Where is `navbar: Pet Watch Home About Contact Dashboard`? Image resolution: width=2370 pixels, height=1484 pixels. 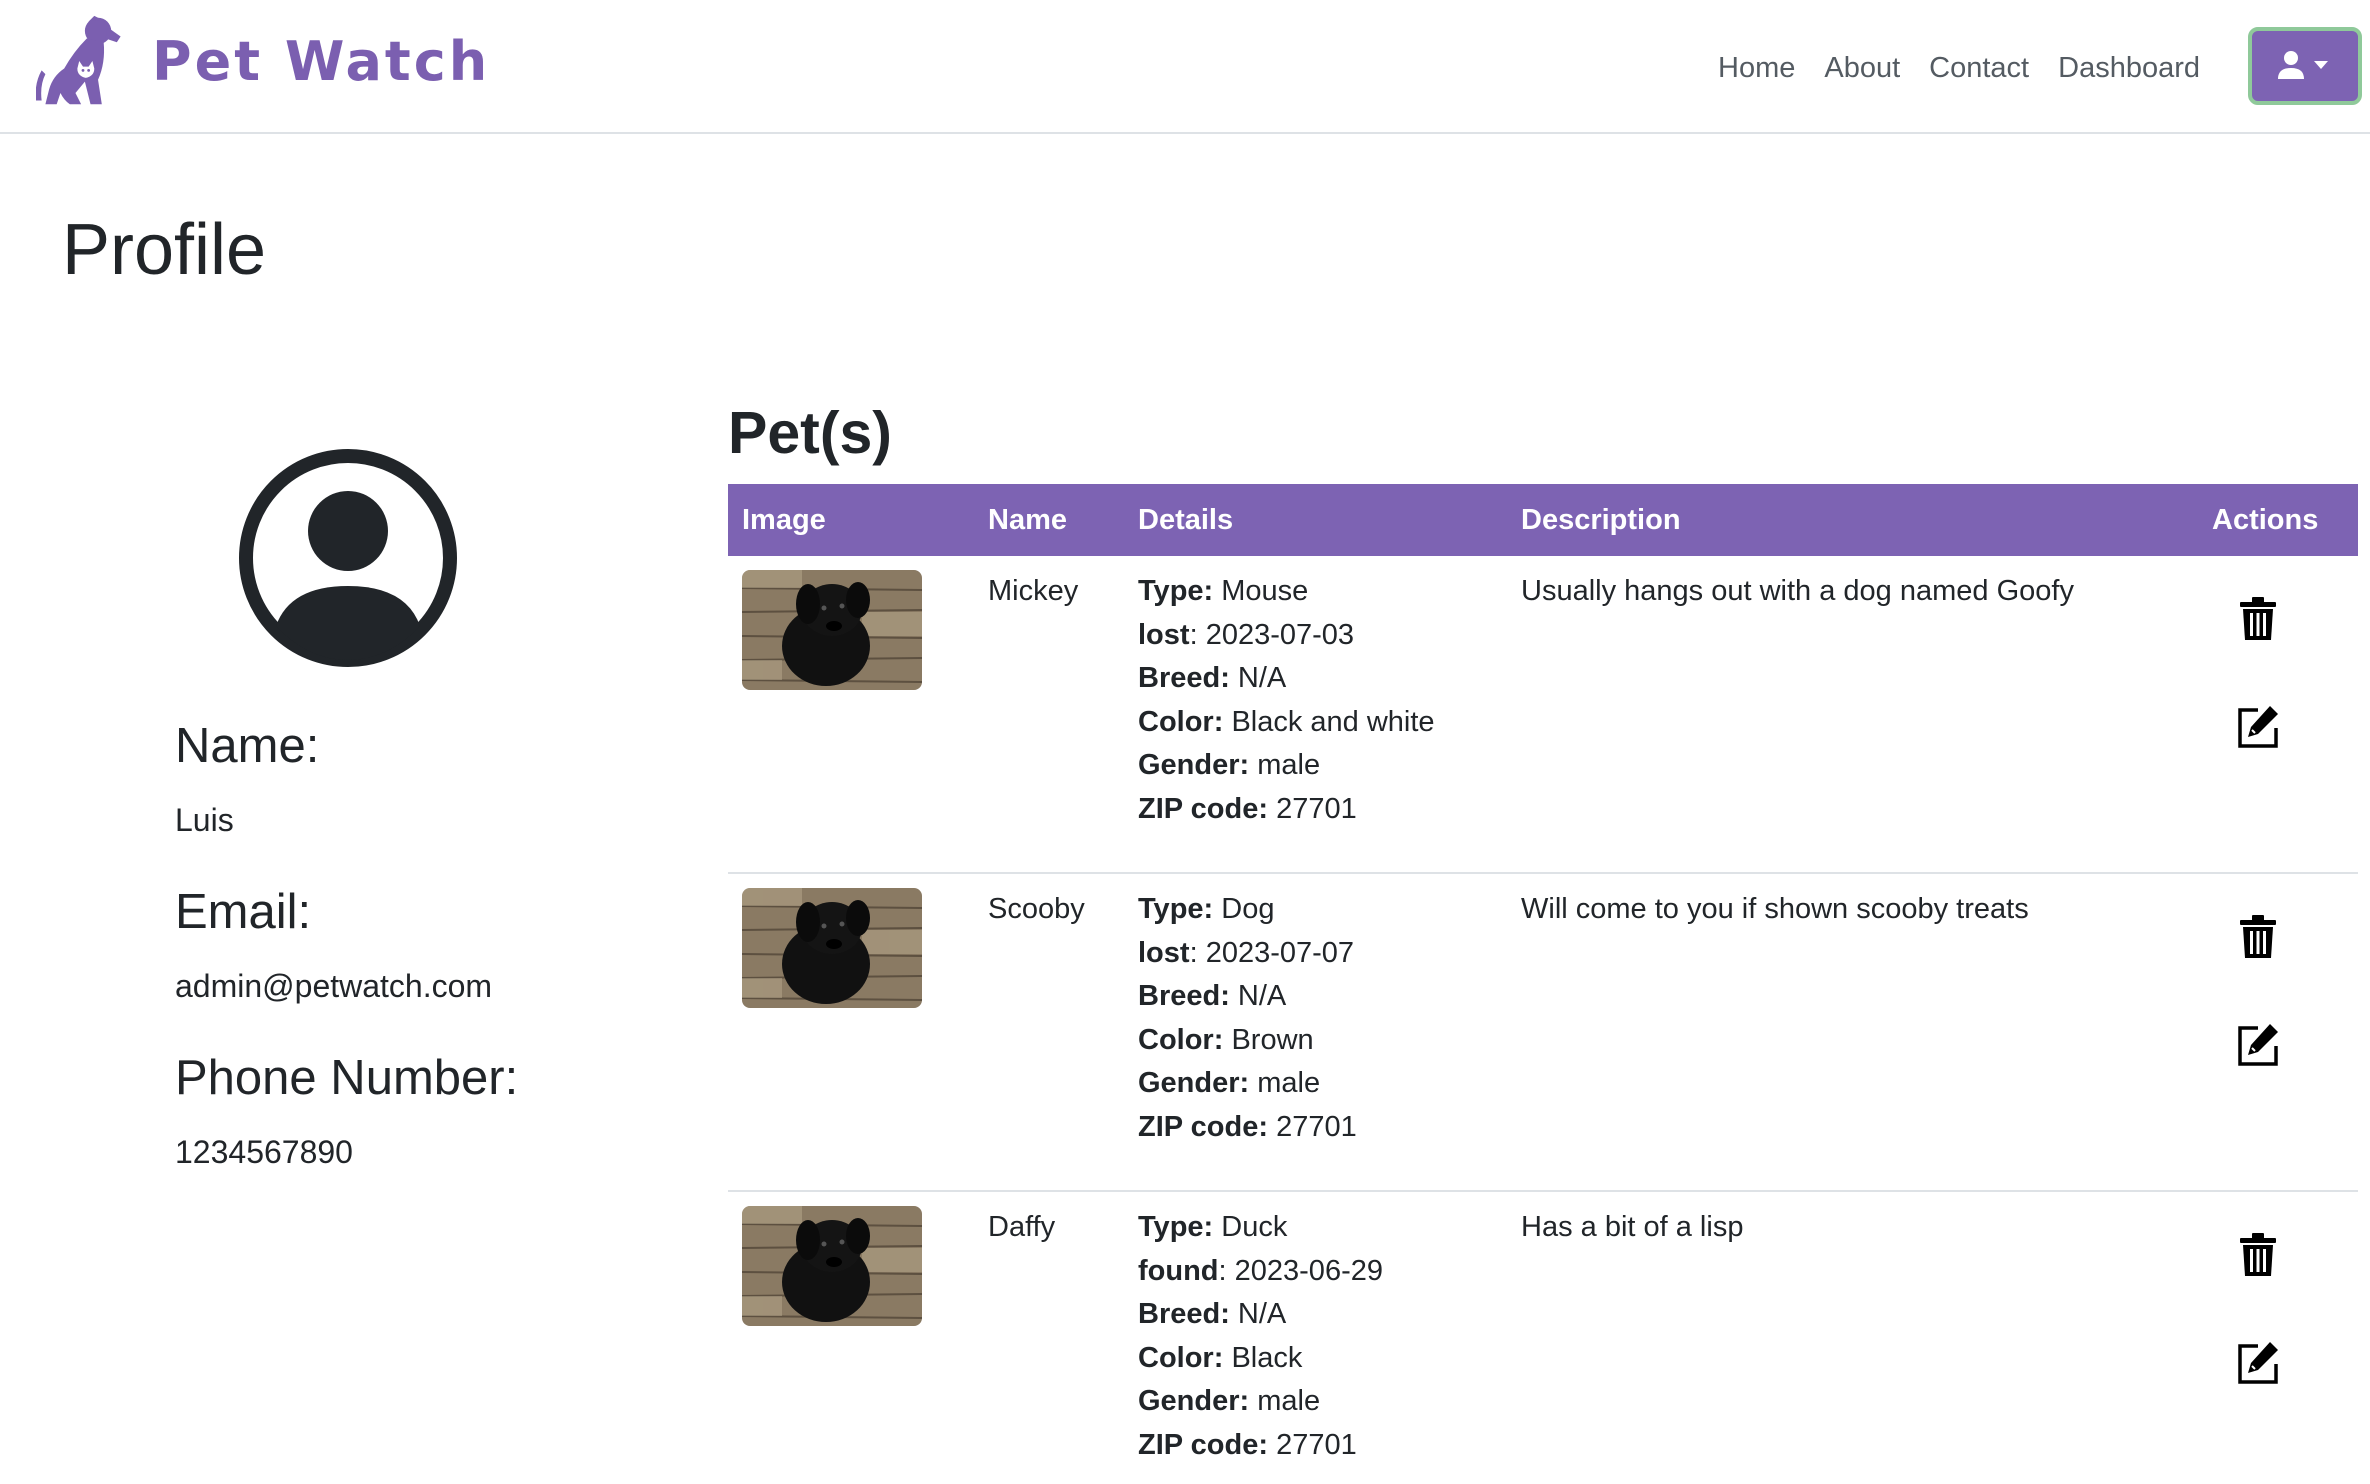 navbar: Pet Watch Home About Contact Dashboard is located at coordinates (1185, 67).